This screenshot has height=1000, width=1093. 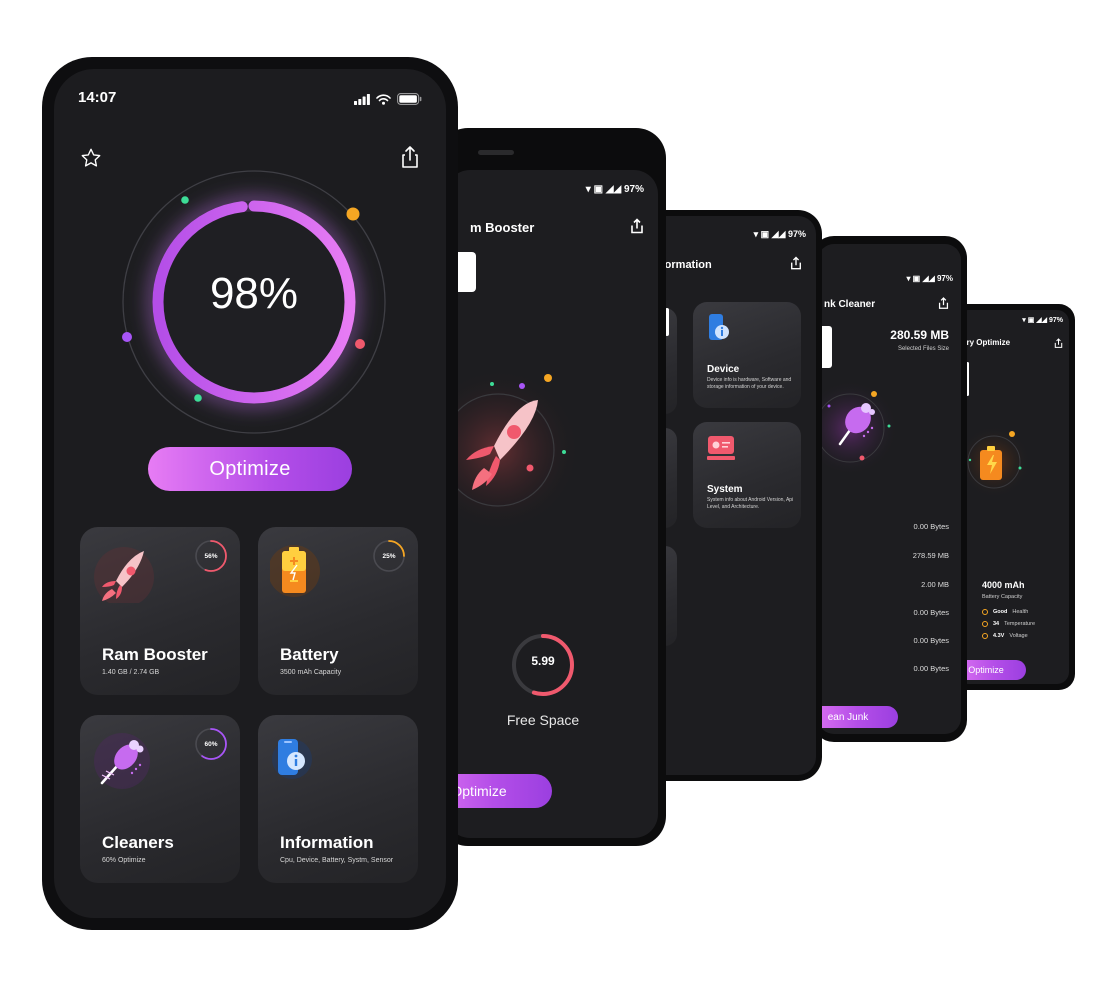 I want to click on selected-size-value: 280.59 MB, so click(x=919, y=335).